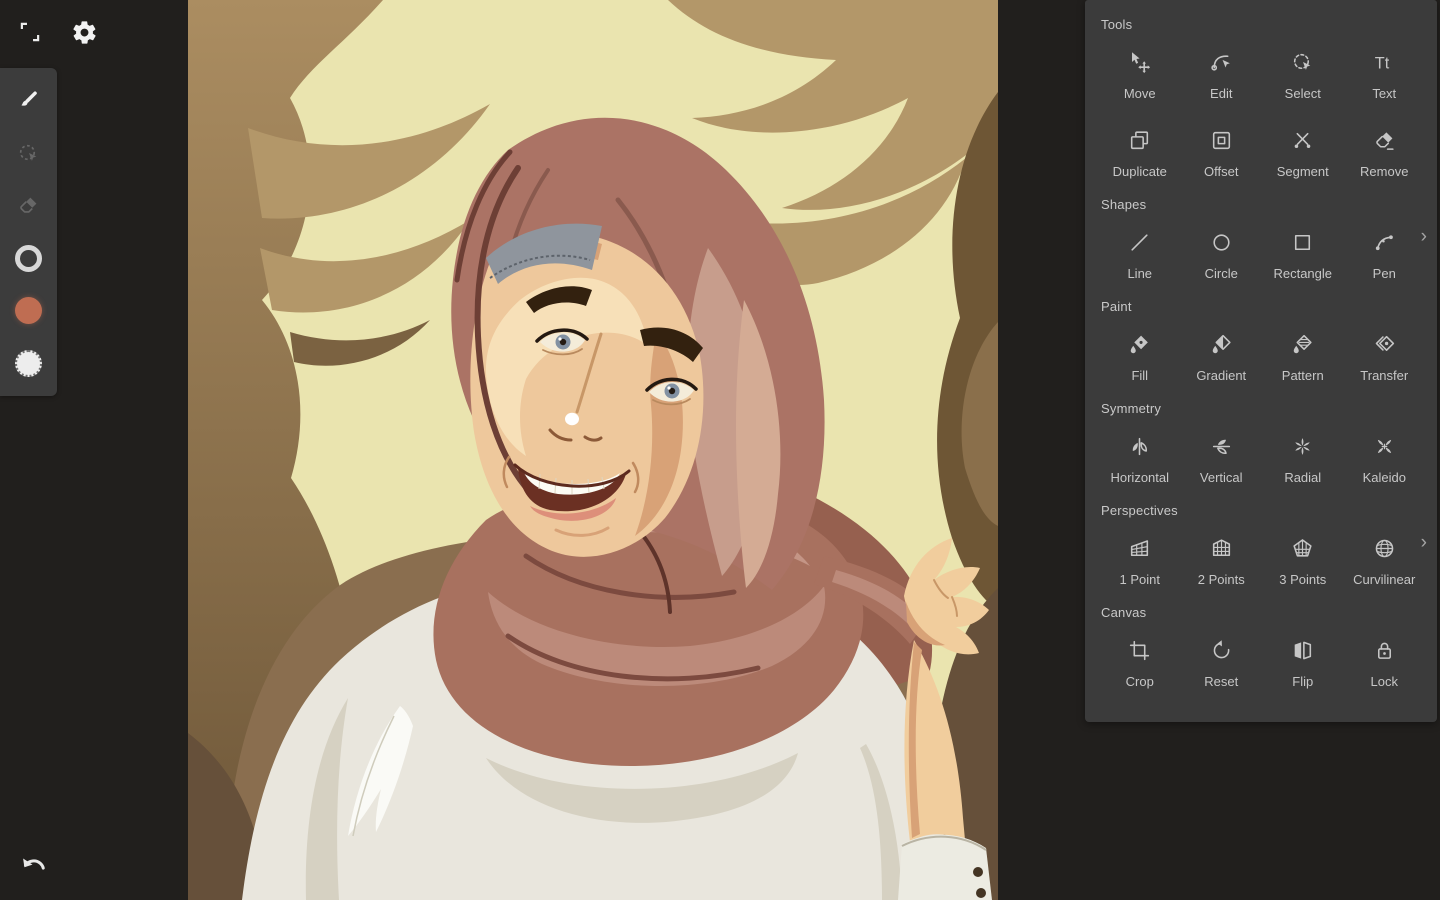 The height and width of the screenshot is (900, 1440). I want to click on tool-label: Curvilinear, so click(1384, 579).